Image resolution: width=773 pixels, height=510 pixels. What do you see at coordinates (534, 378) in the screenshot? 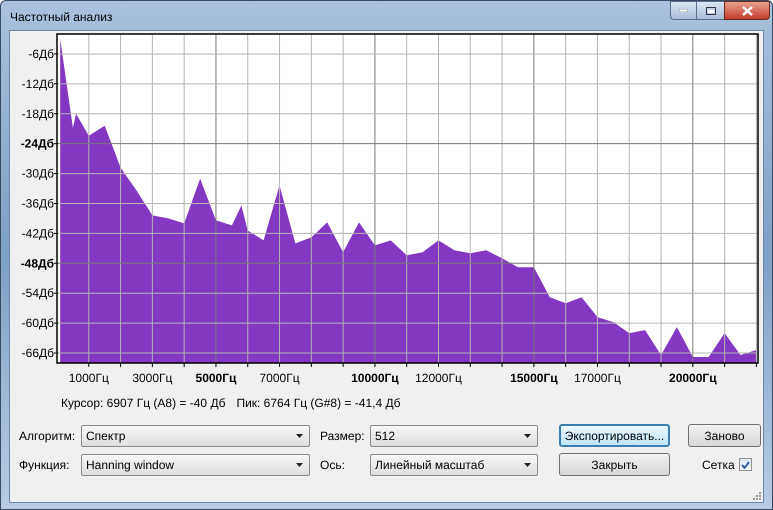
I see `x-axis-label: 15000Гц` at bounding box center [534, 378].